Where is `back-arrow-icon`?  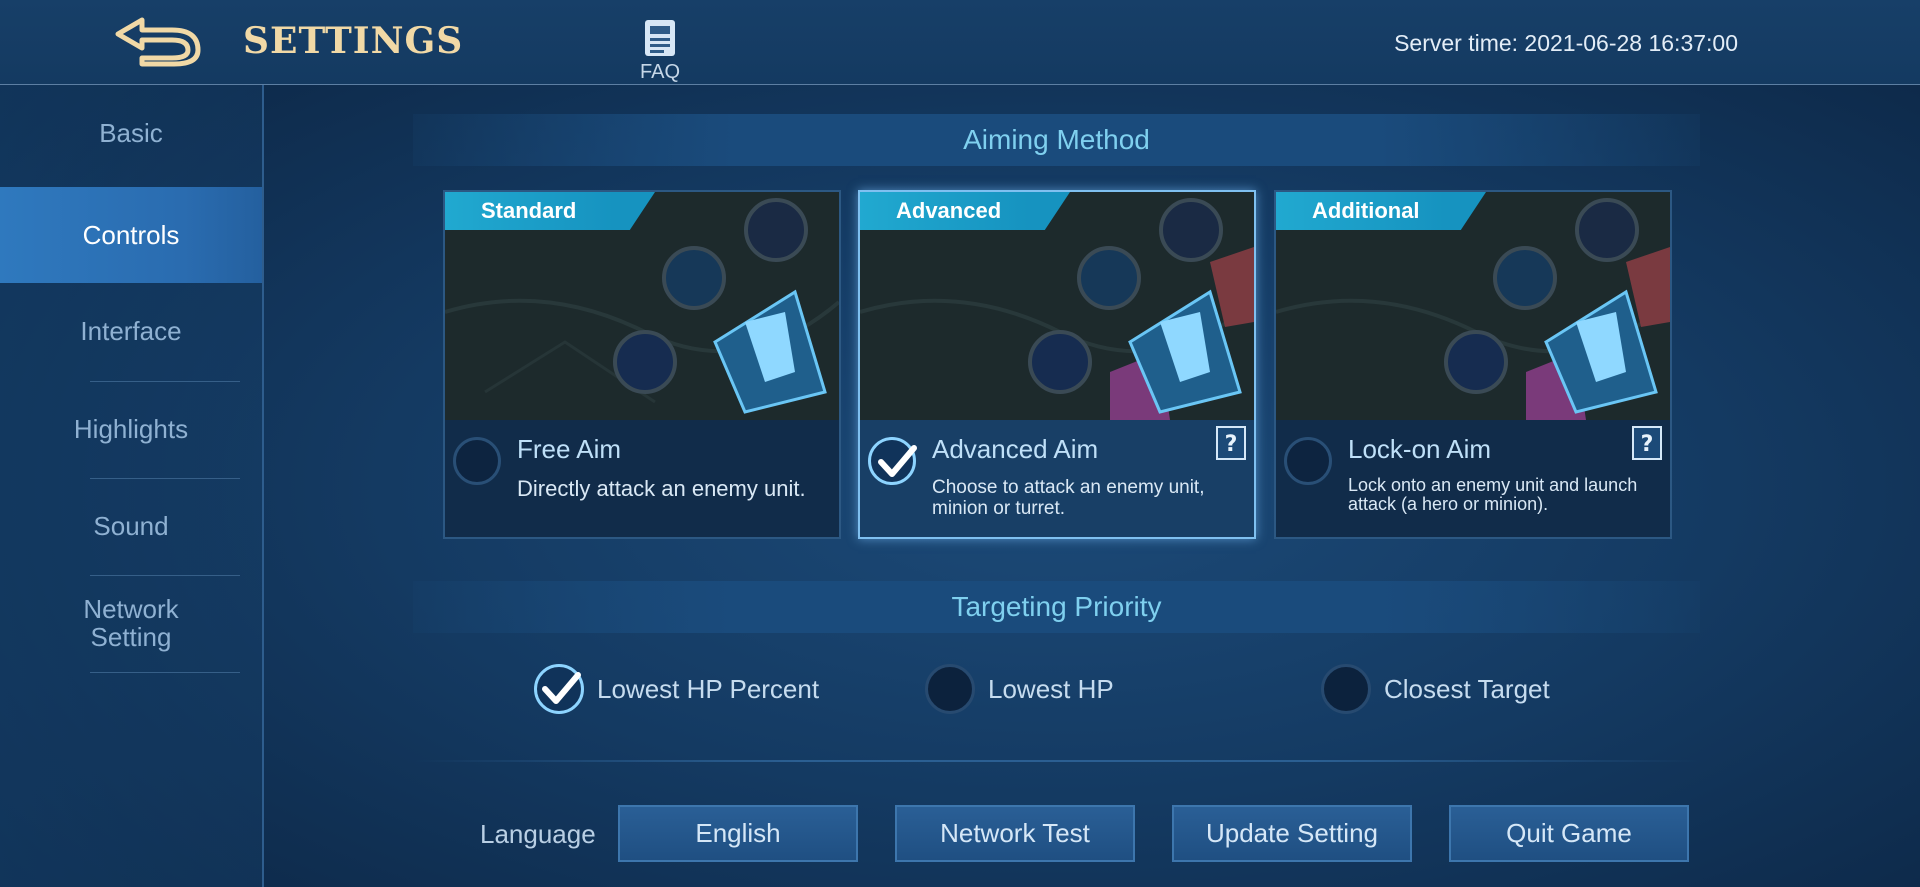 back-arrow-icon is located at coordinates (158, 42).